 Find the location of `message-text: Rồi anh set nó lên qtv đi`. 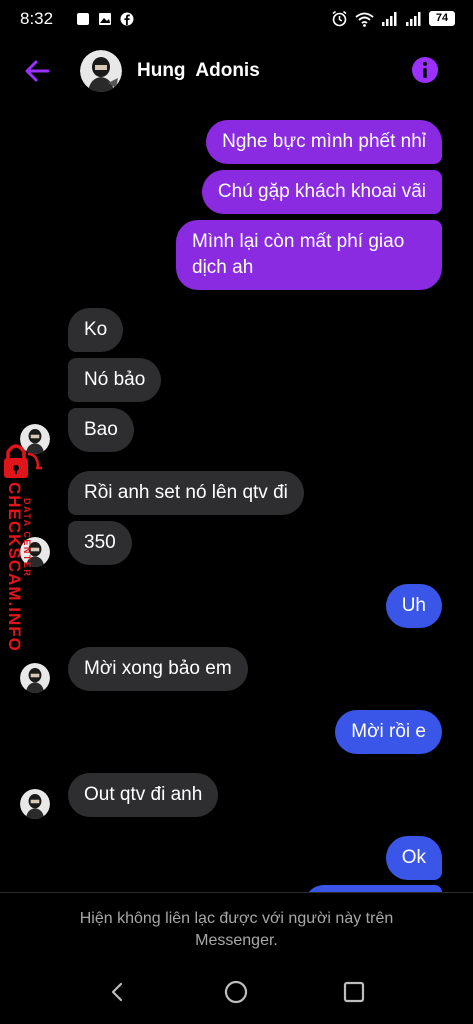

message-text: Rồi anh set nó lên qtv đi is located at coordinates (186, 492).